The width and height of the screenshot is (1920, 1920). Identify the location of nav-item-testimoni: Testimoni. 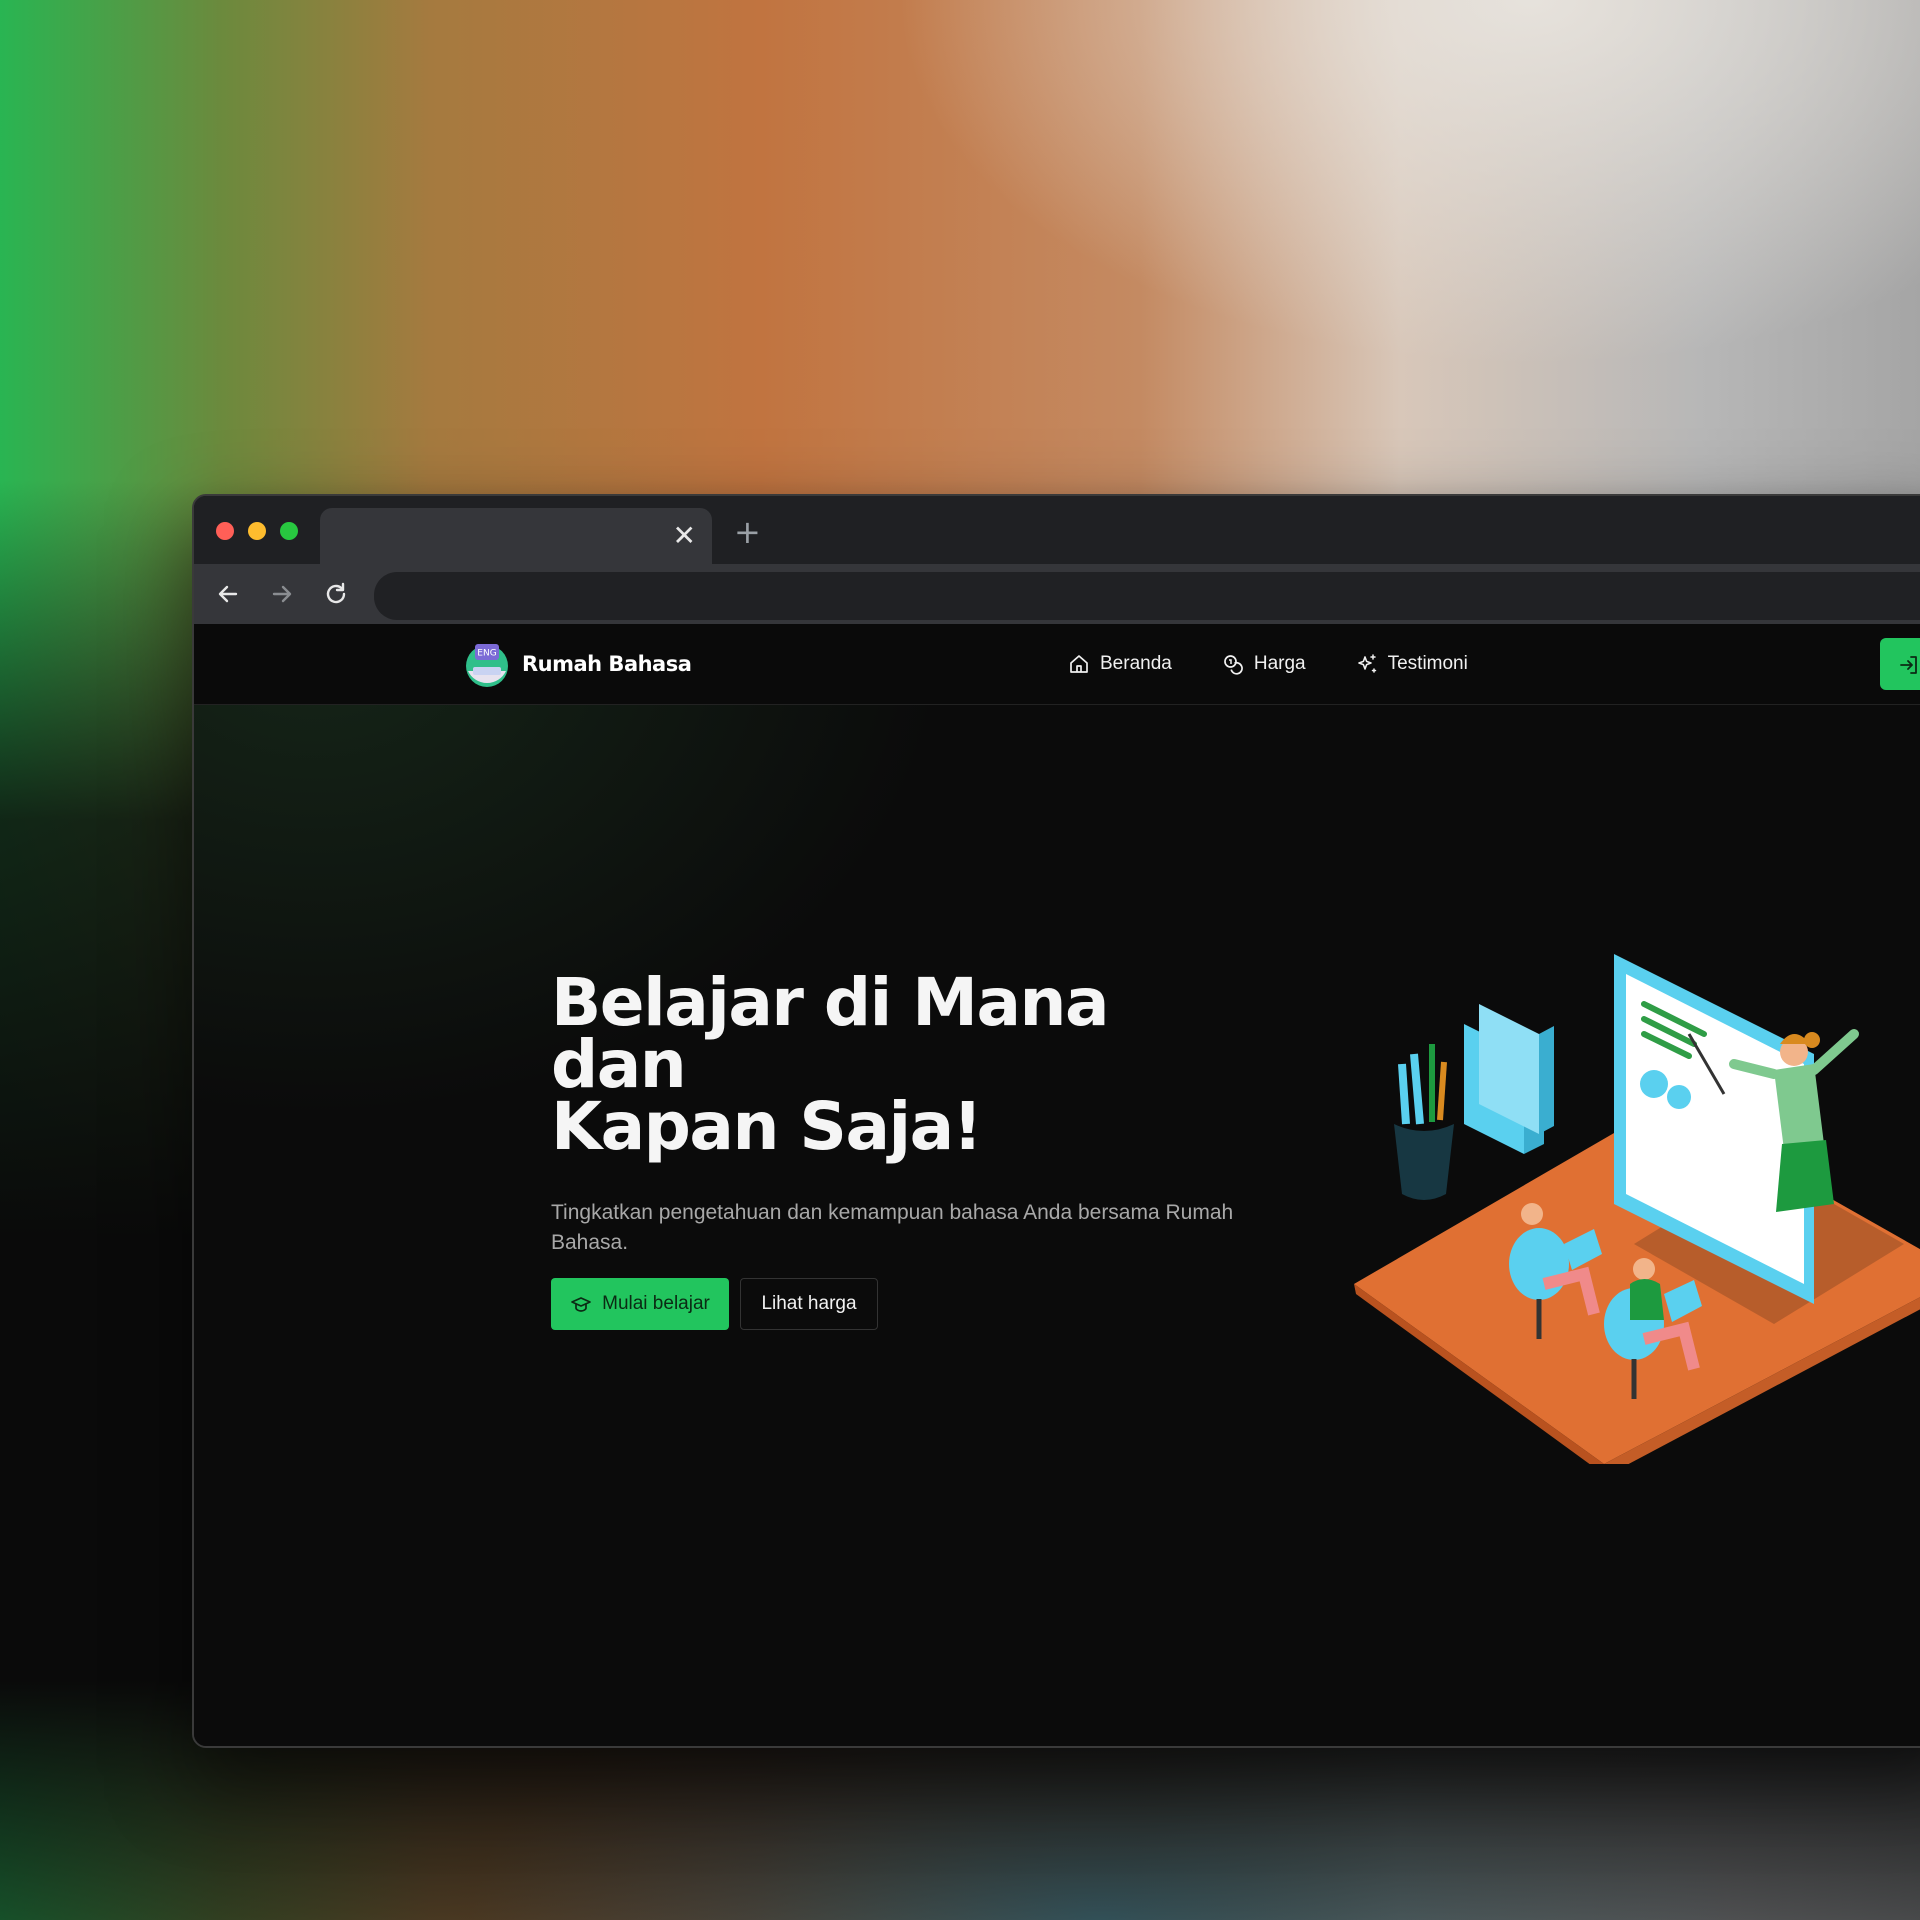
(1412, 664).